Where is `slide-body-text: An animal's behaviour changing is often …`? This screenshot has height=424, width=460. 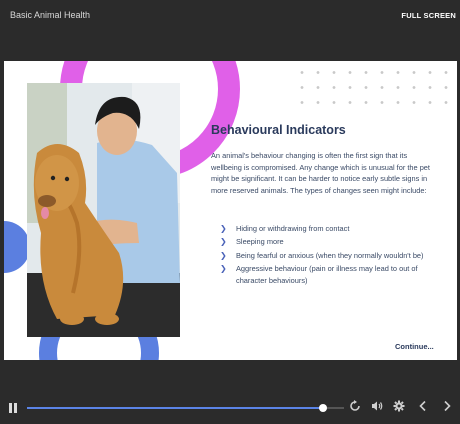 slide-body-text: An animal's behaviour changing is often … is located at coordinates (320, 173).